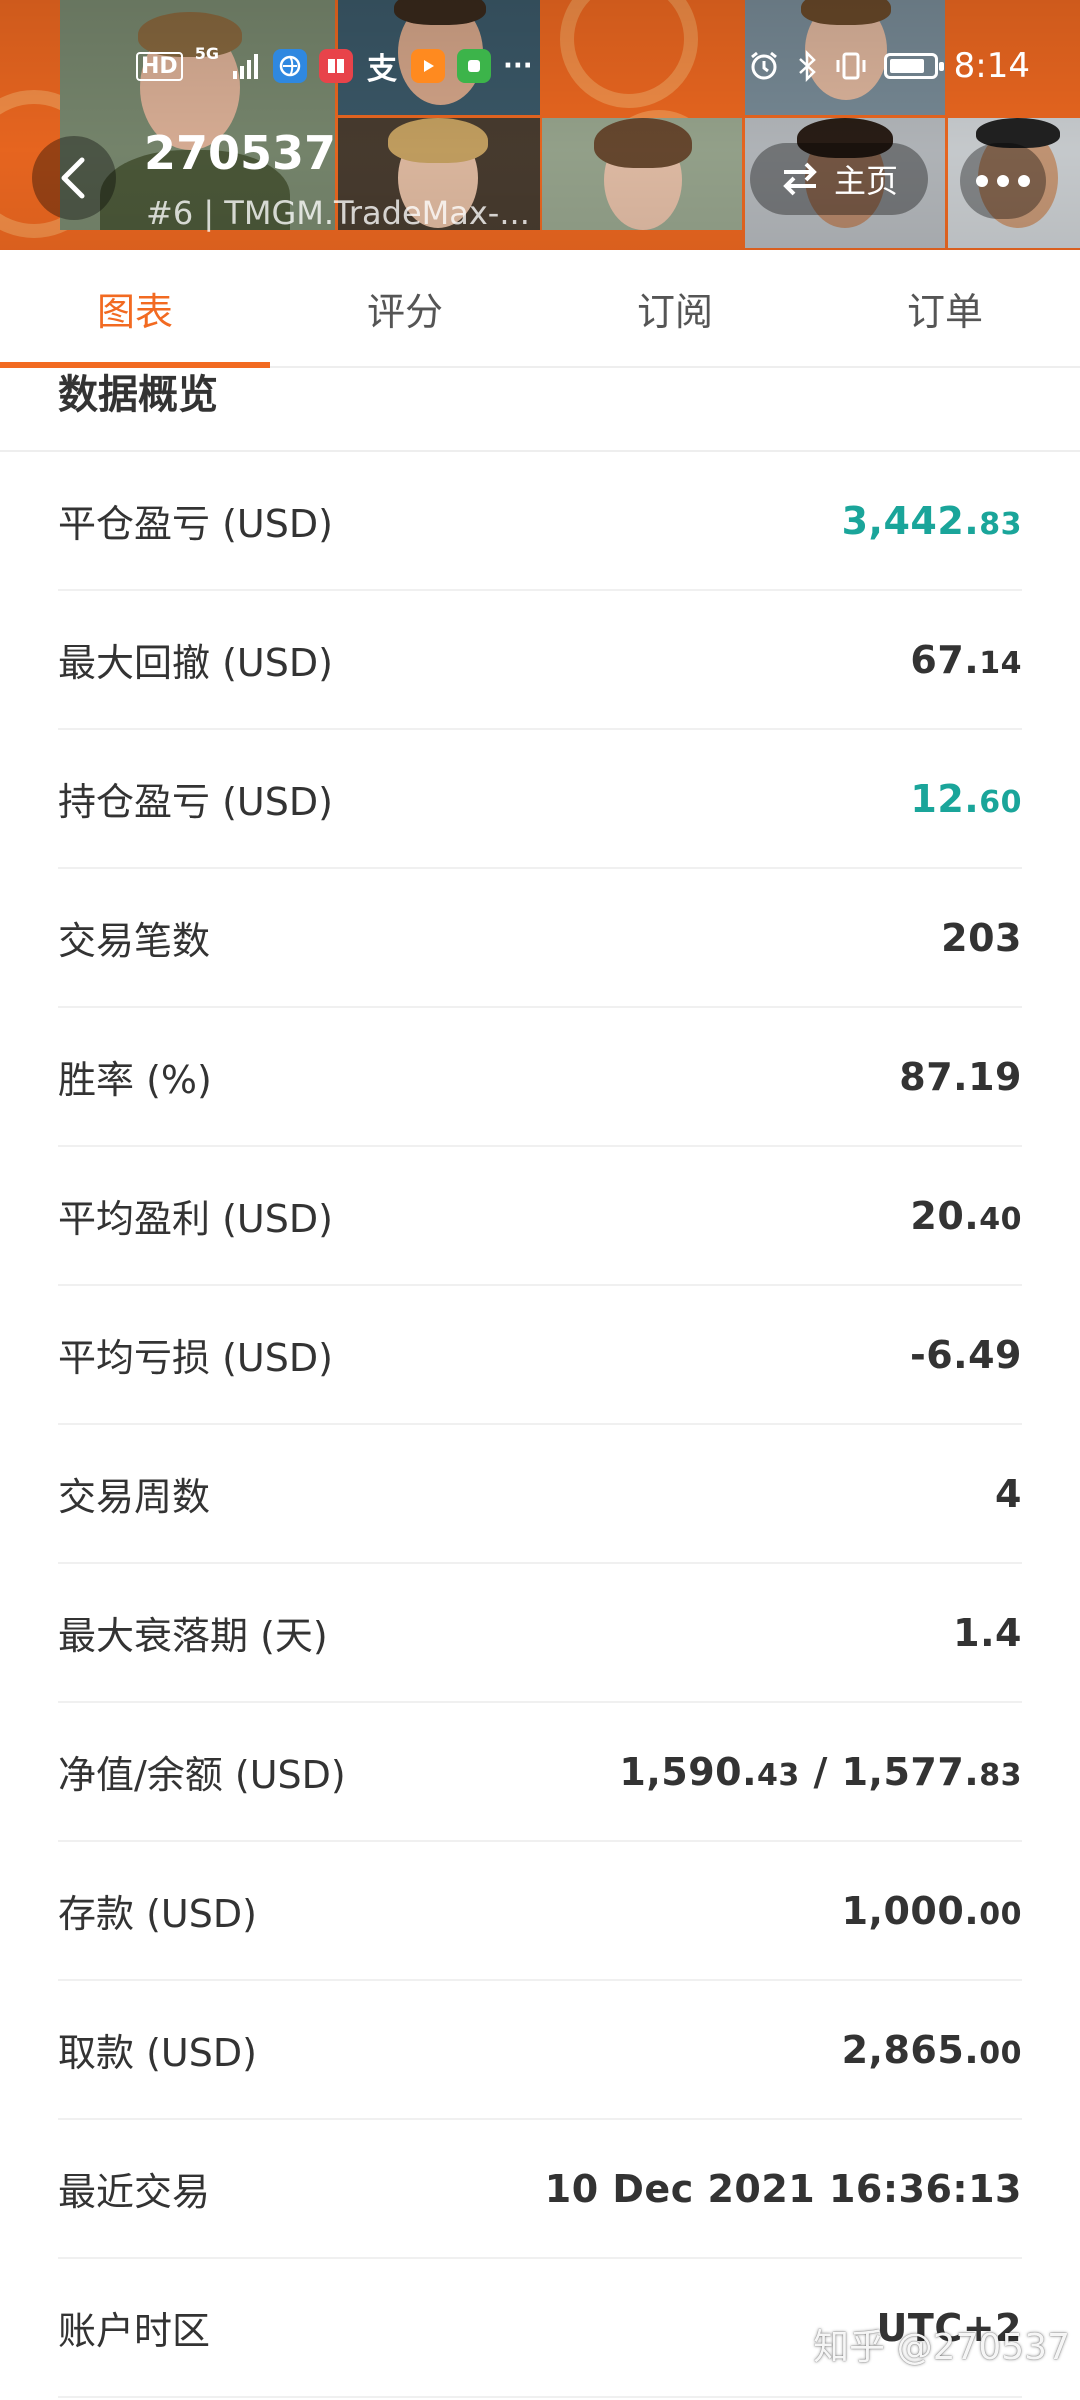 The height and width of the screenshot is (2400, 1080). What do you see at coordinates (195, 524) in the screenshot?
I see `stat-label: 平仓盈亏 (USD)` at bounding box center [195, 524].